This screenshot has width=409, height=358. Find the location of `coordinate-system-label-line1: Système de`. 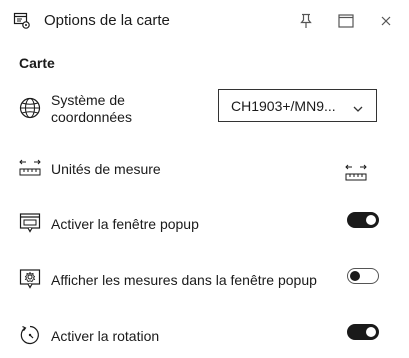

coordinate-system-label-line1: Système de is located at coordinates (88, 100).